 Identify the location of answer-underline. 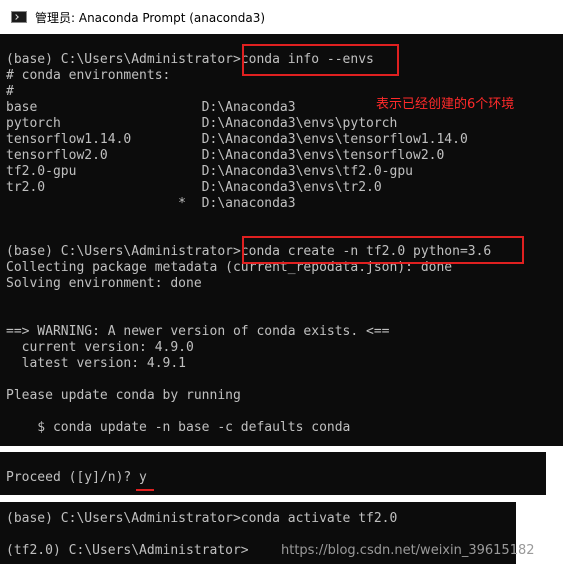
(145, 490).